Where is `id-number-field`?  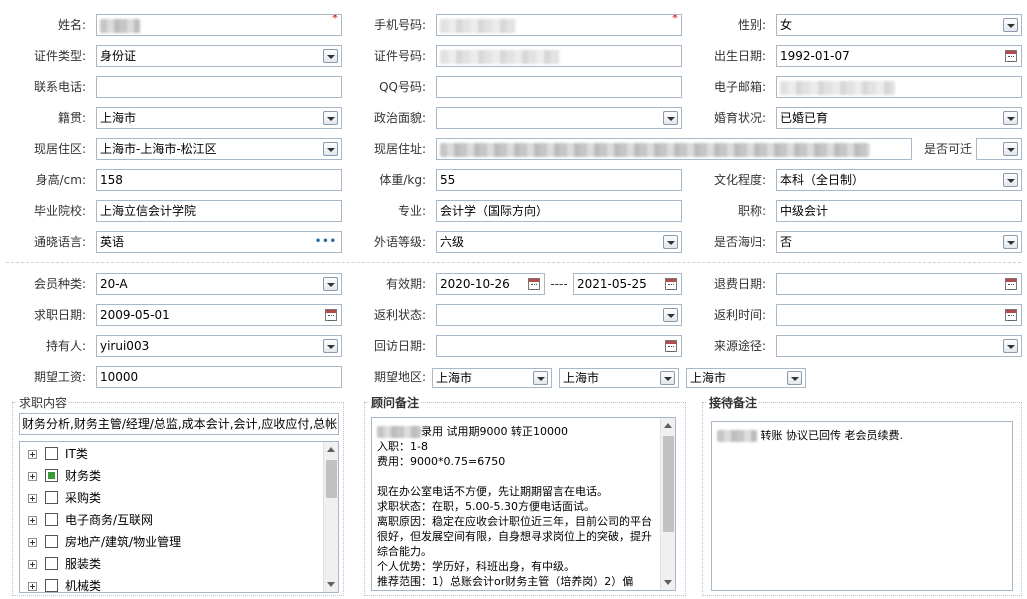
id-number-field is located at coordinates (559, 56).